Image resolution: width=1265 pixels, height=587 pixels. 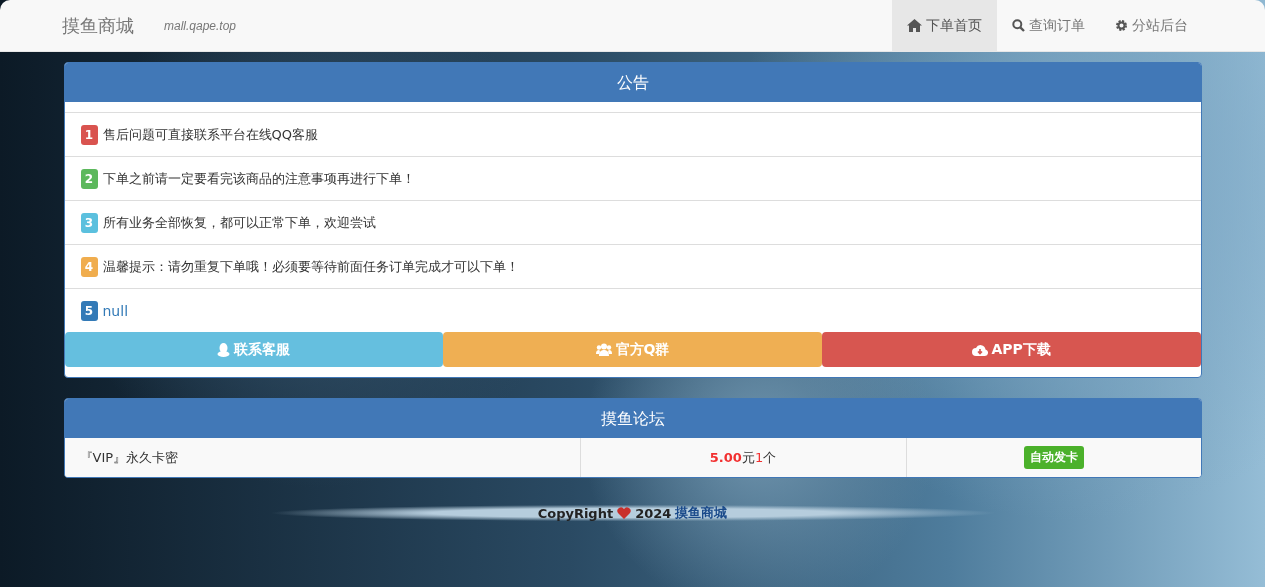 What do you see at coordinates (1053, 457) in the screenshot?
I see `auto-delivery-label: 自动发卡` at bounding box center [1053, 457].